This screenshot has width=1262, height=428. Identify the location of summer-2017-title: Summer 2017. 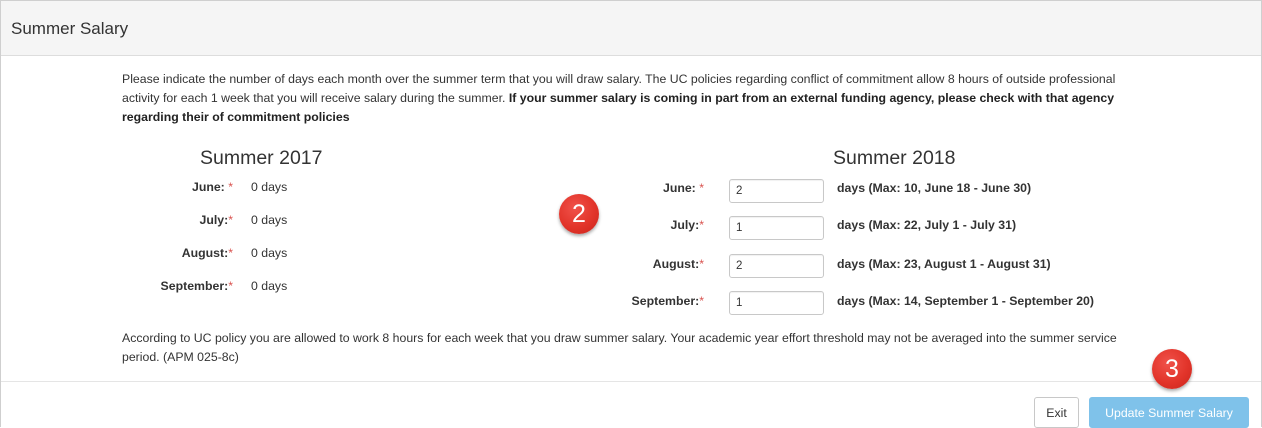
(261, 158).